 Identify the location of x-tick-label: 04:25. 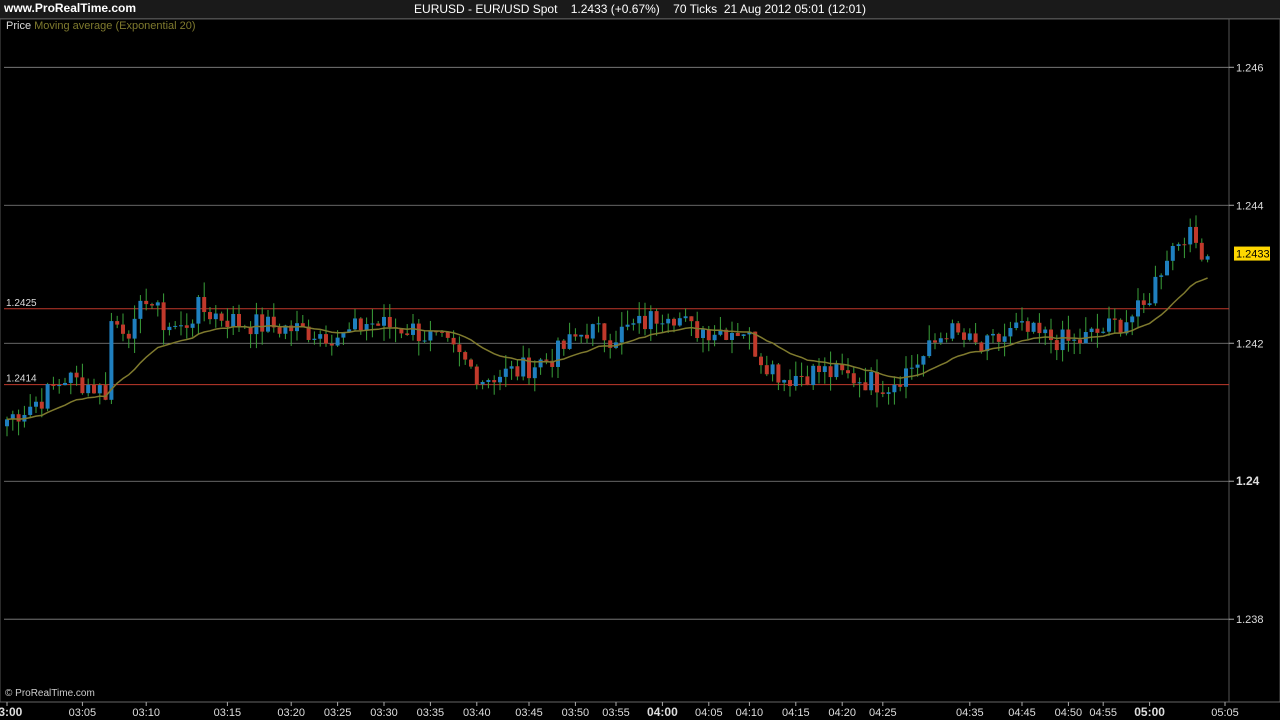
(883, 713).